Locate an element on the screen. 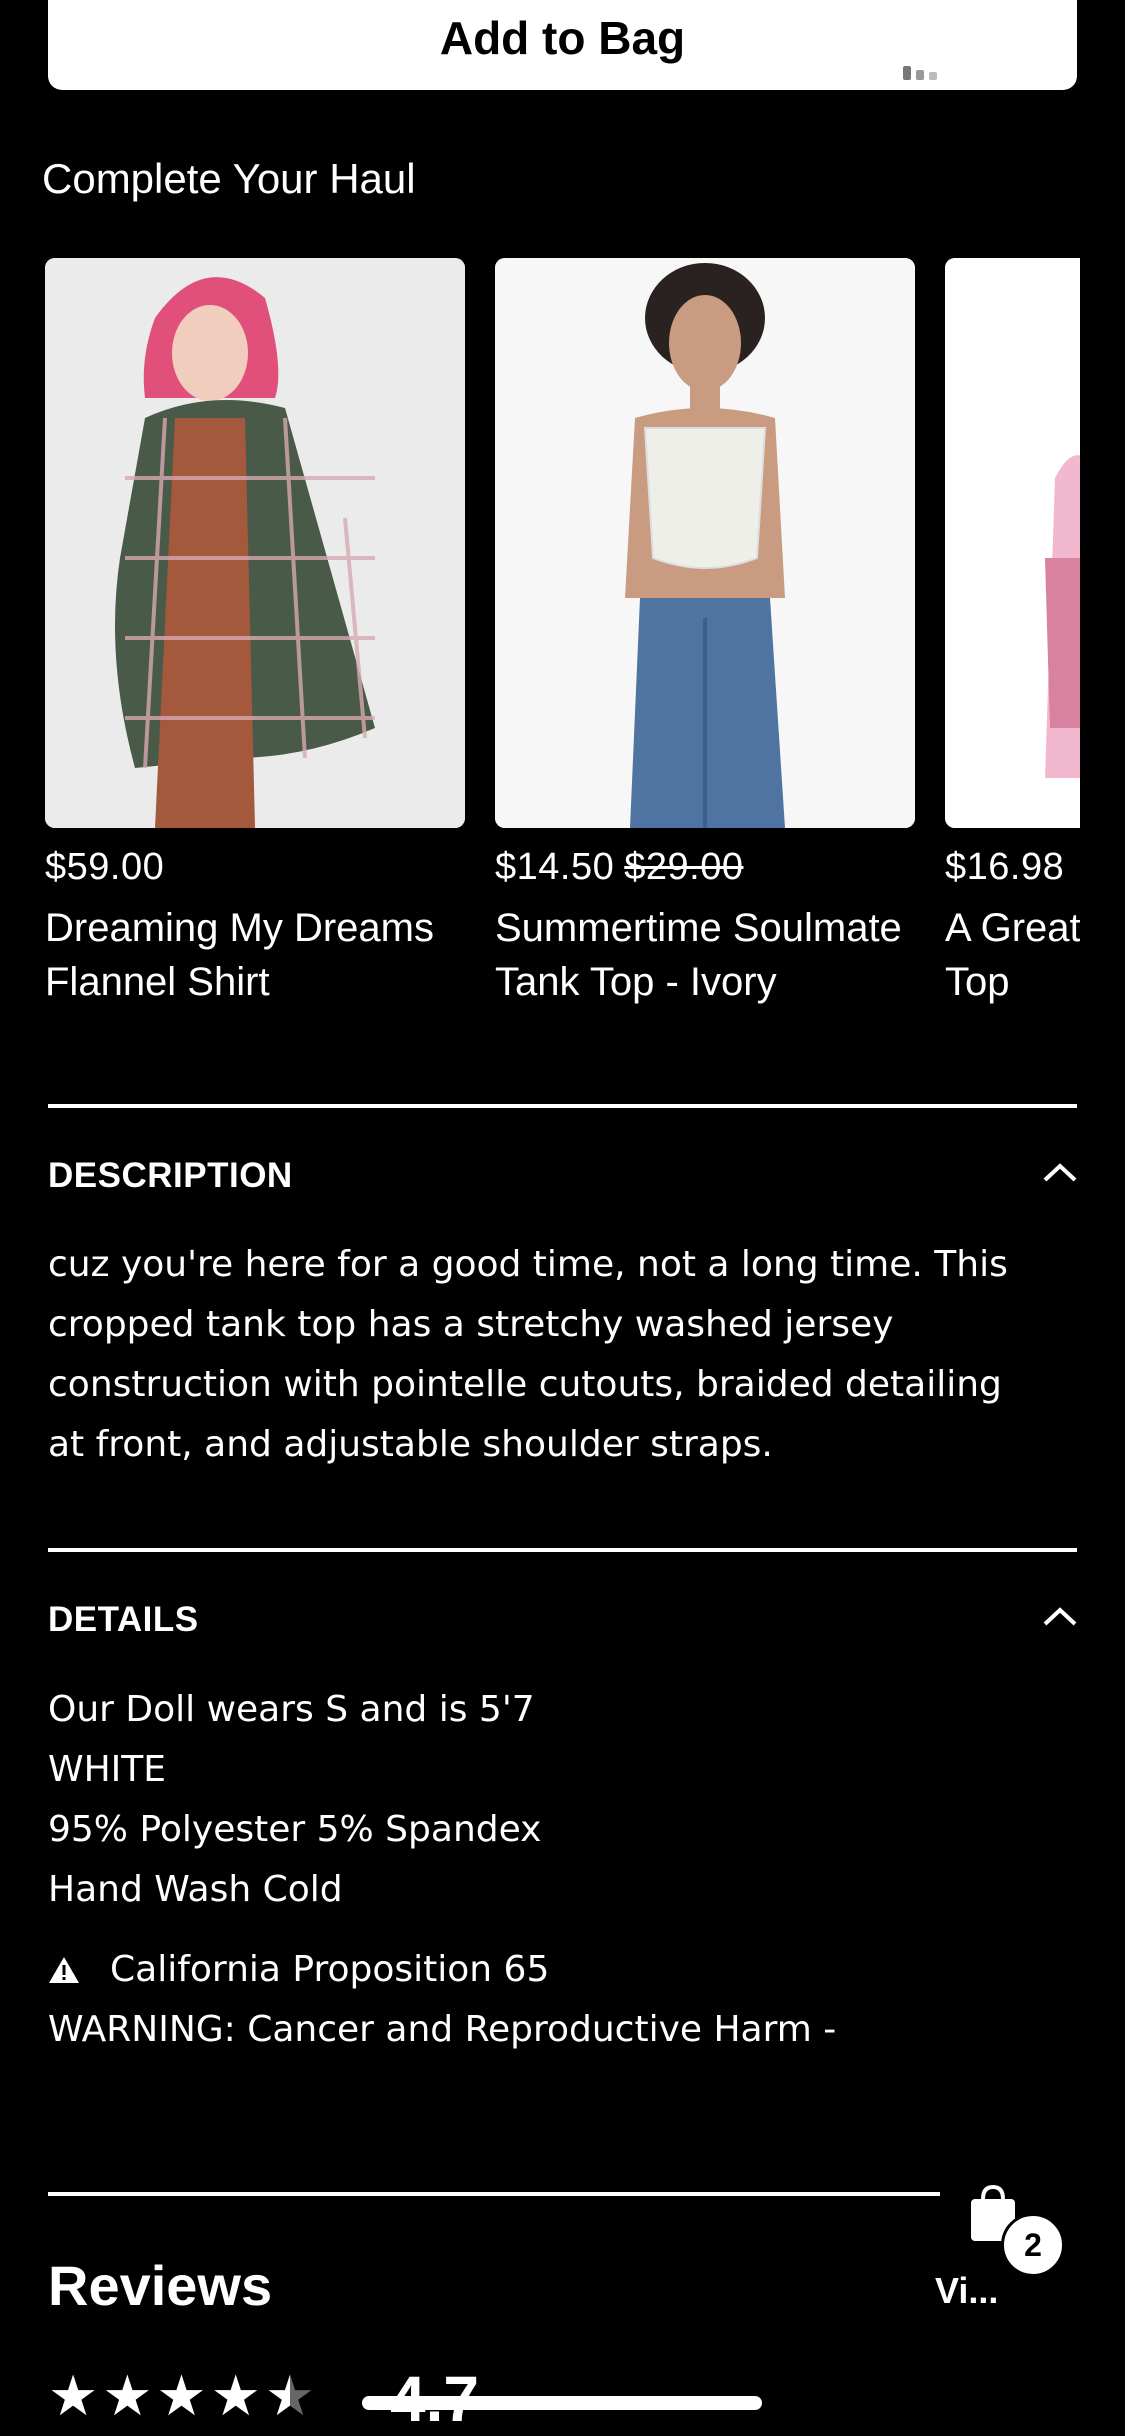 This screenshot has width=1125, height=2436. product-card: $59.00 Dreaming My Dreams Flannel Shirt is located at coordinates (255, 633).